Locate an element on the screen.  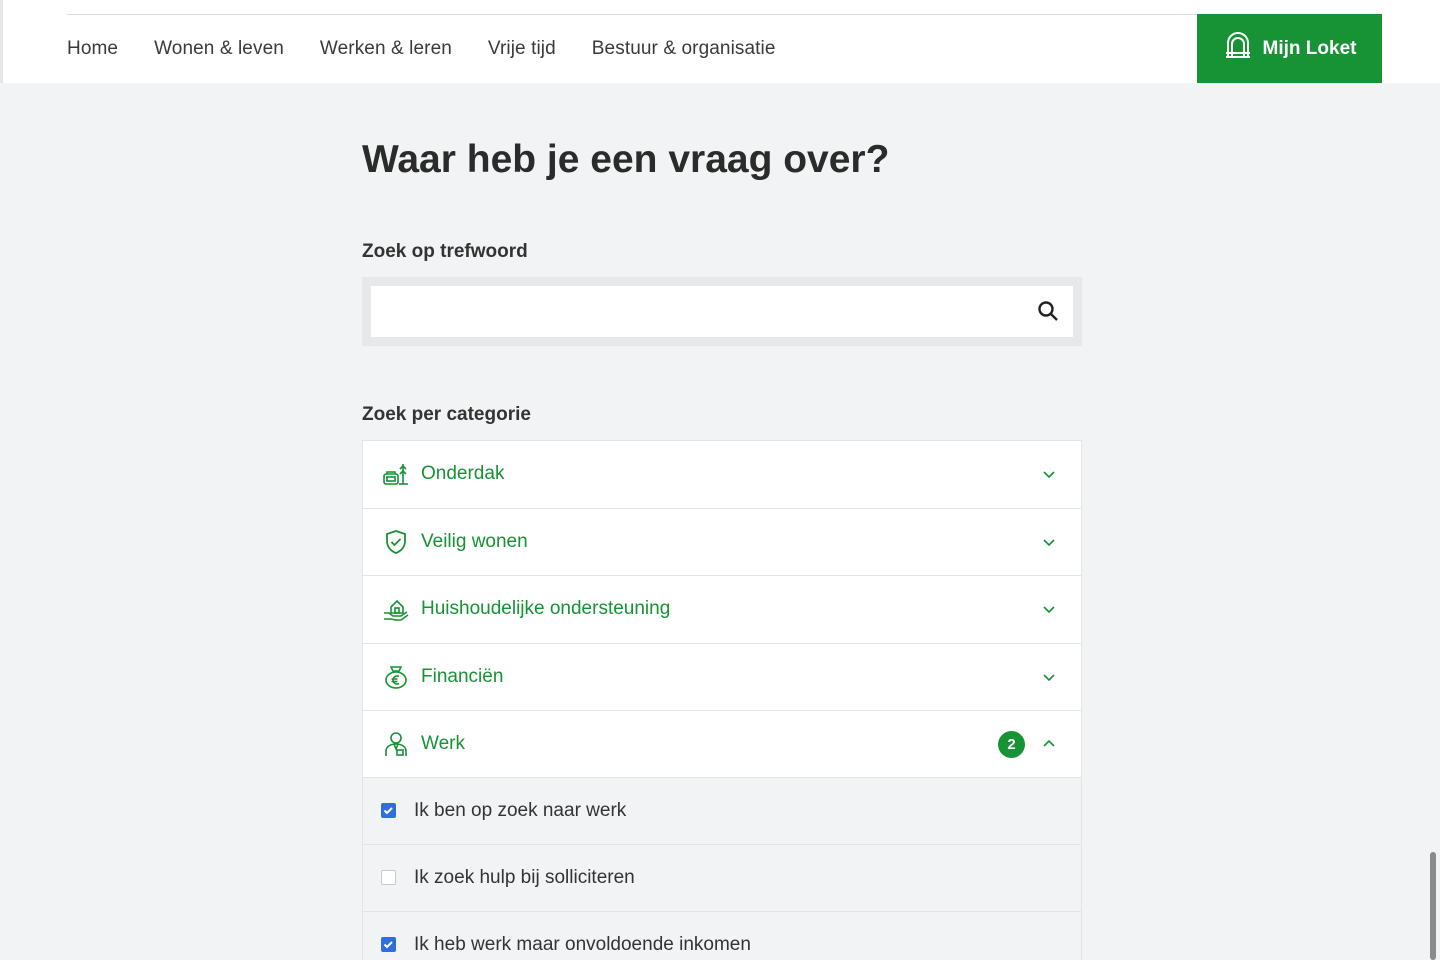
category-onderdak: Onderdak is located at coordinates (722, 474).